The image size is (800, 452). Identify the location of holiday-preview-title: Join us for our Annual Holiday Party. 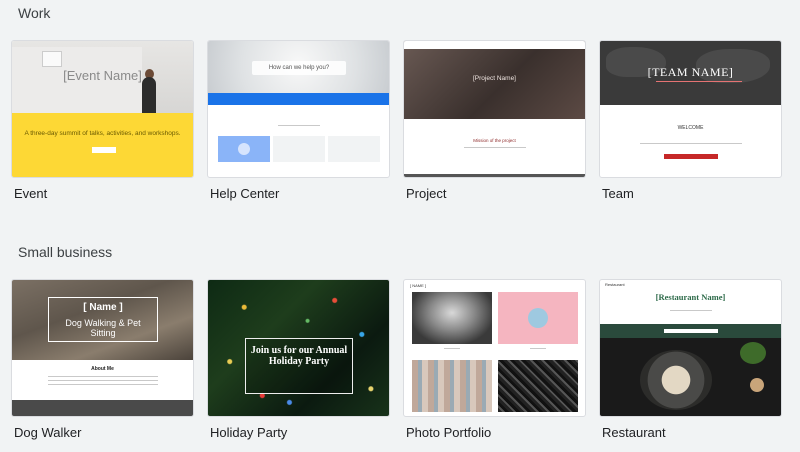
(299, 356).